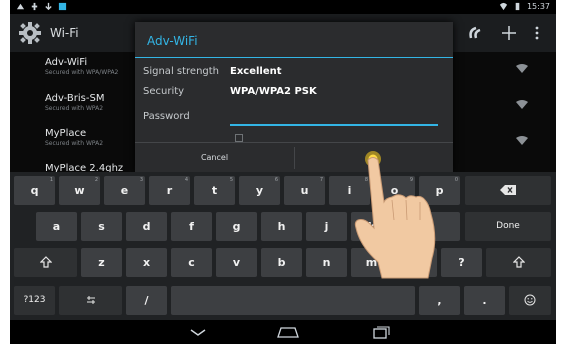 This screenshot has width=561, height=344. What do you see at coordinates (64, 33) in the screenshot?
I see `page-title: Wi-Fi` at bounding box center [64, 33].